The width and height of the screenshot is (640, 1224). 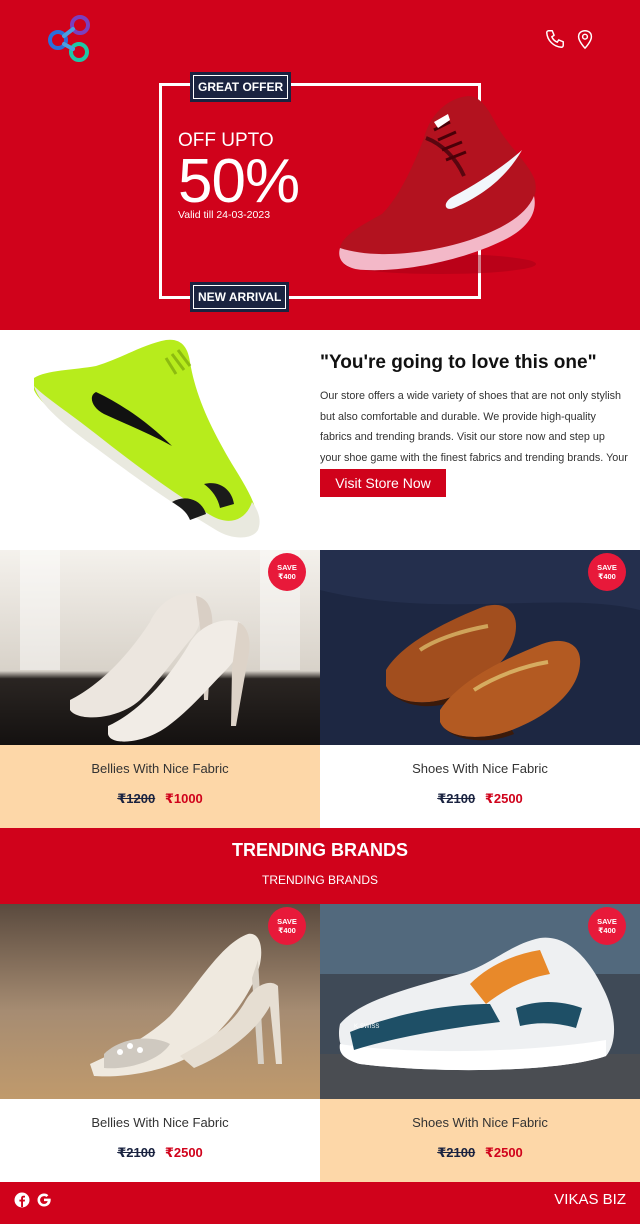 I want to click on facebook-icon, so click(x=22, y=1200).